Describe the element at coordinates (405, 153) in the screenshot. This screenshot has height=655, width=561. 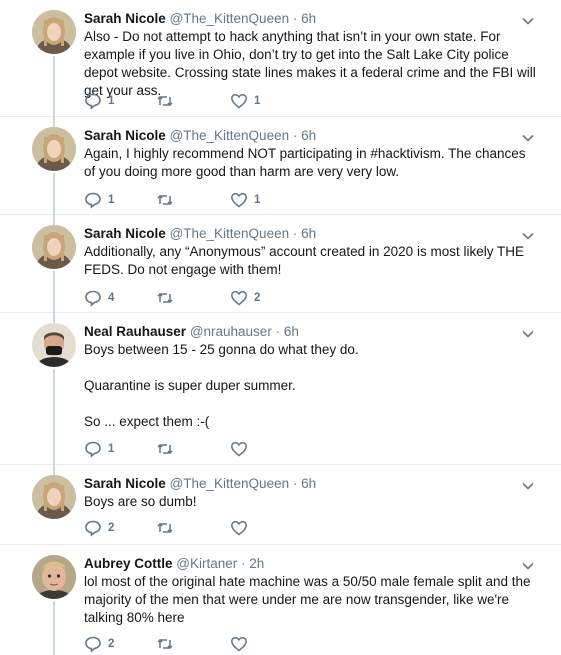
I see `hashtag-link: #hacktivism` at that location.